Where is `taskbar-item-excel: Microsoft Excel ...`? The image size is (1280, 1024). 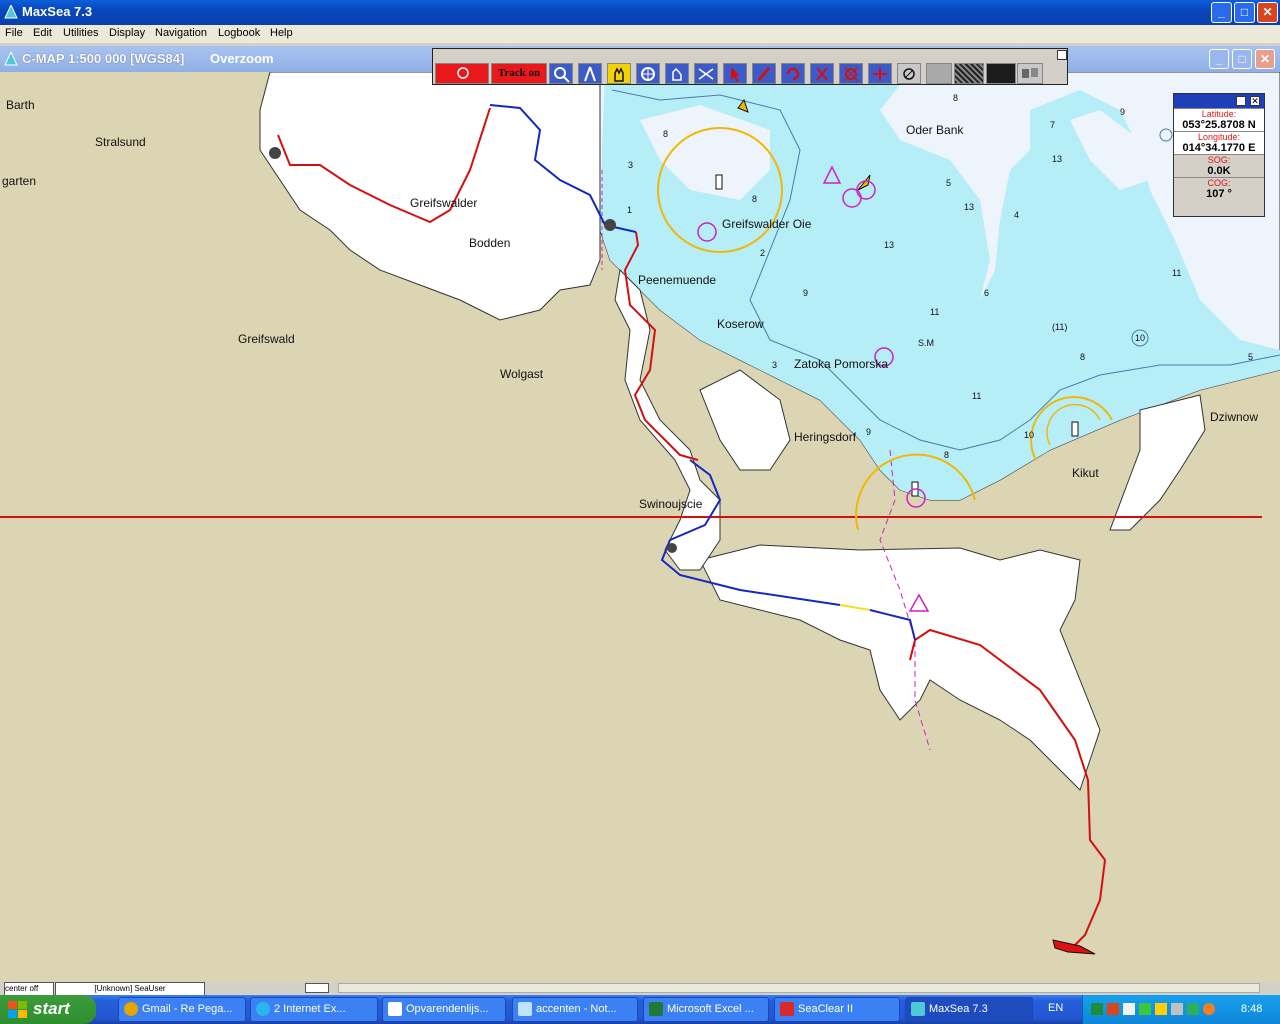 taskbar-item-excel: Microsoft Excel ... is located at coordinates (706, 1009).